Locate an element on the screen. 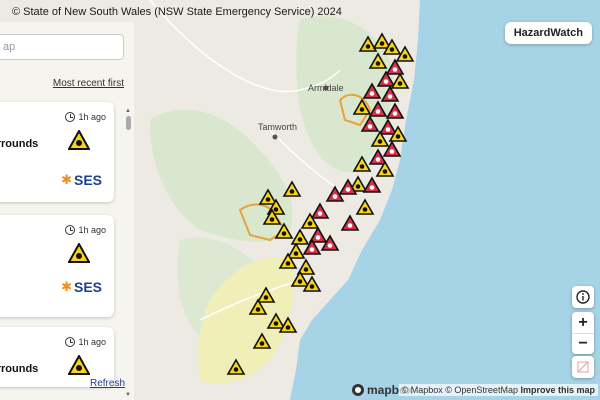 The width and height of the screenshot is (600, 400). mapbox-icon is located at coordinates (358, 390).